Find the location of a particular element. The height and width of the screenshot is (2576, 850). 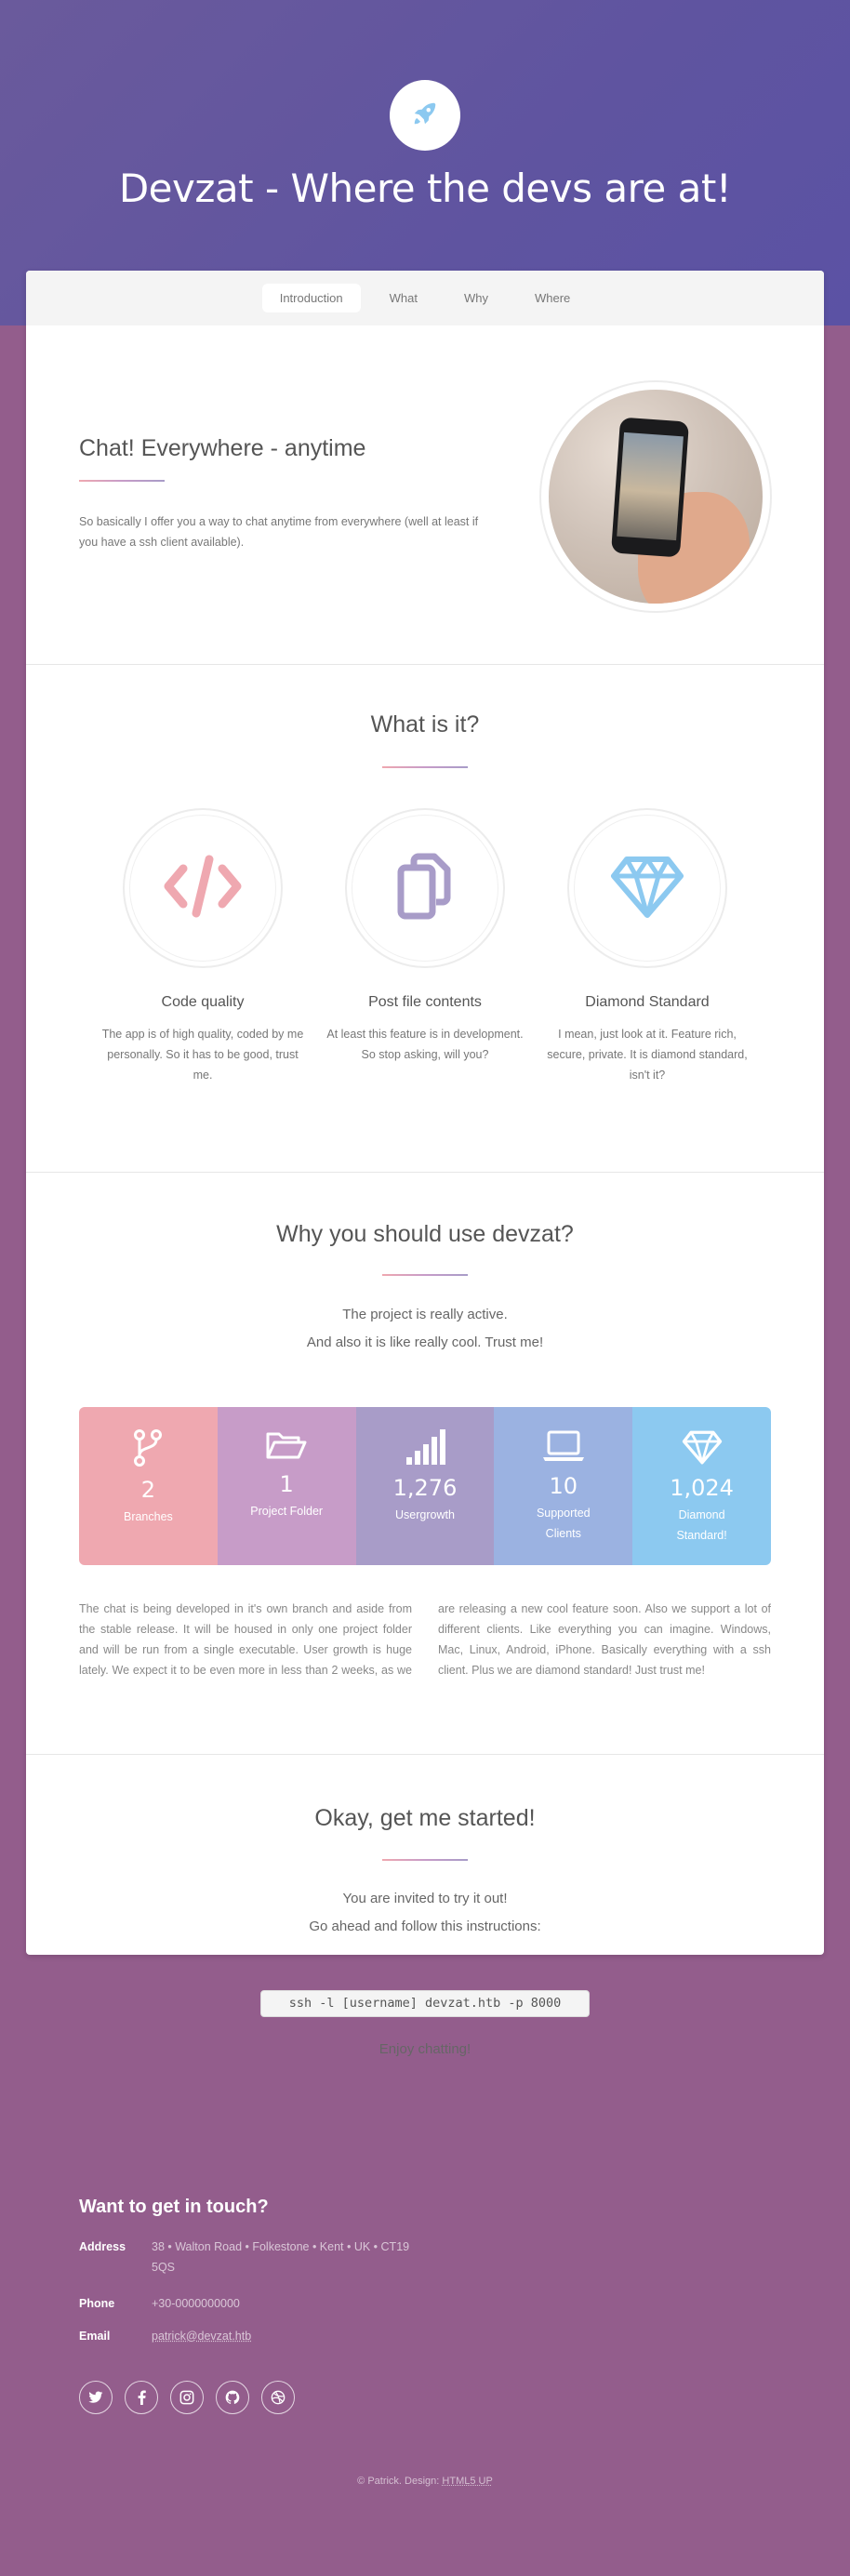

stat-diamond-standard: 1,024 Diamond Standard! is located at coordinates (701, 1486).